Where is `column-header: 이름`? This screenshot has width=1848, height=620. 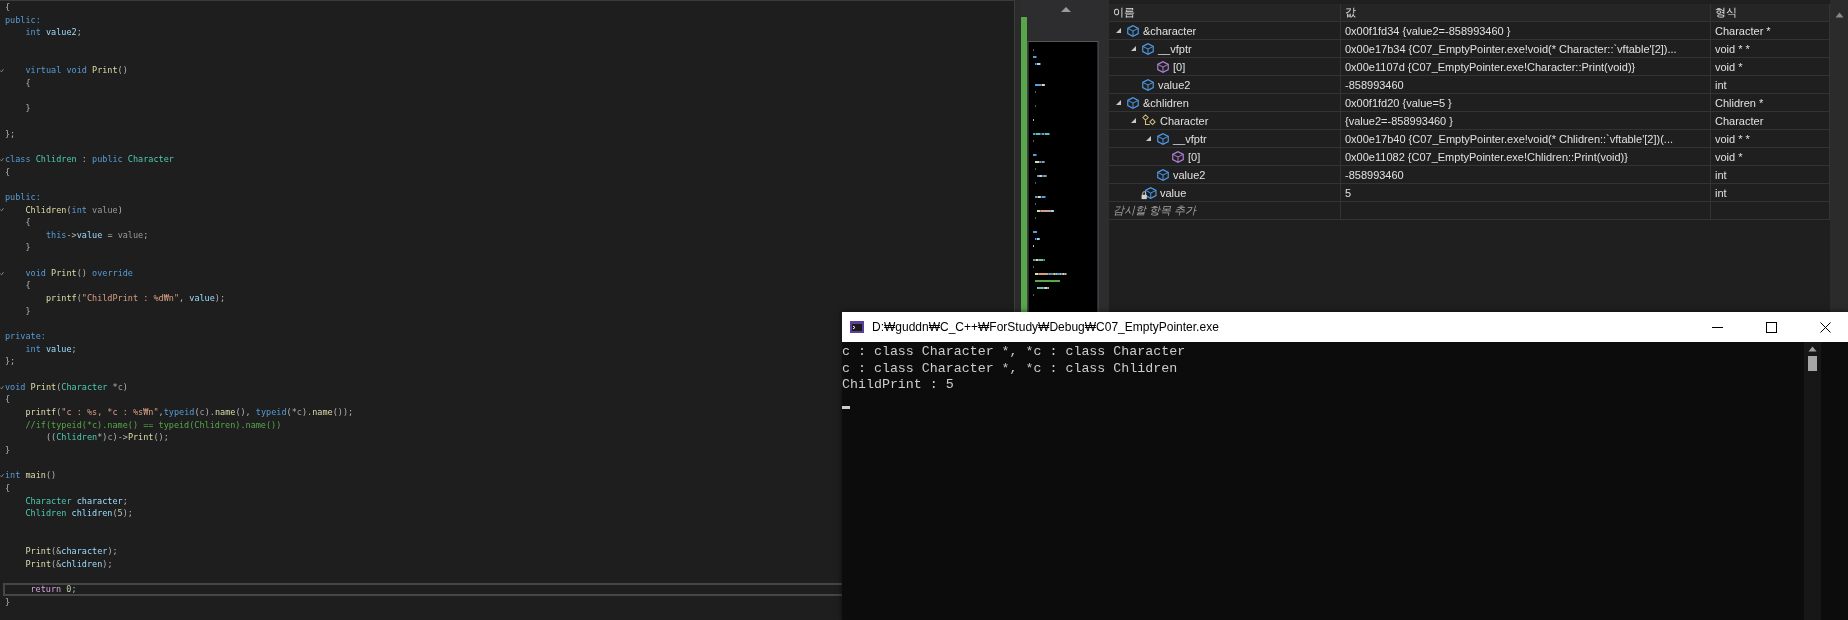 column-header: 이름 is located at coordinates (1124, 12).